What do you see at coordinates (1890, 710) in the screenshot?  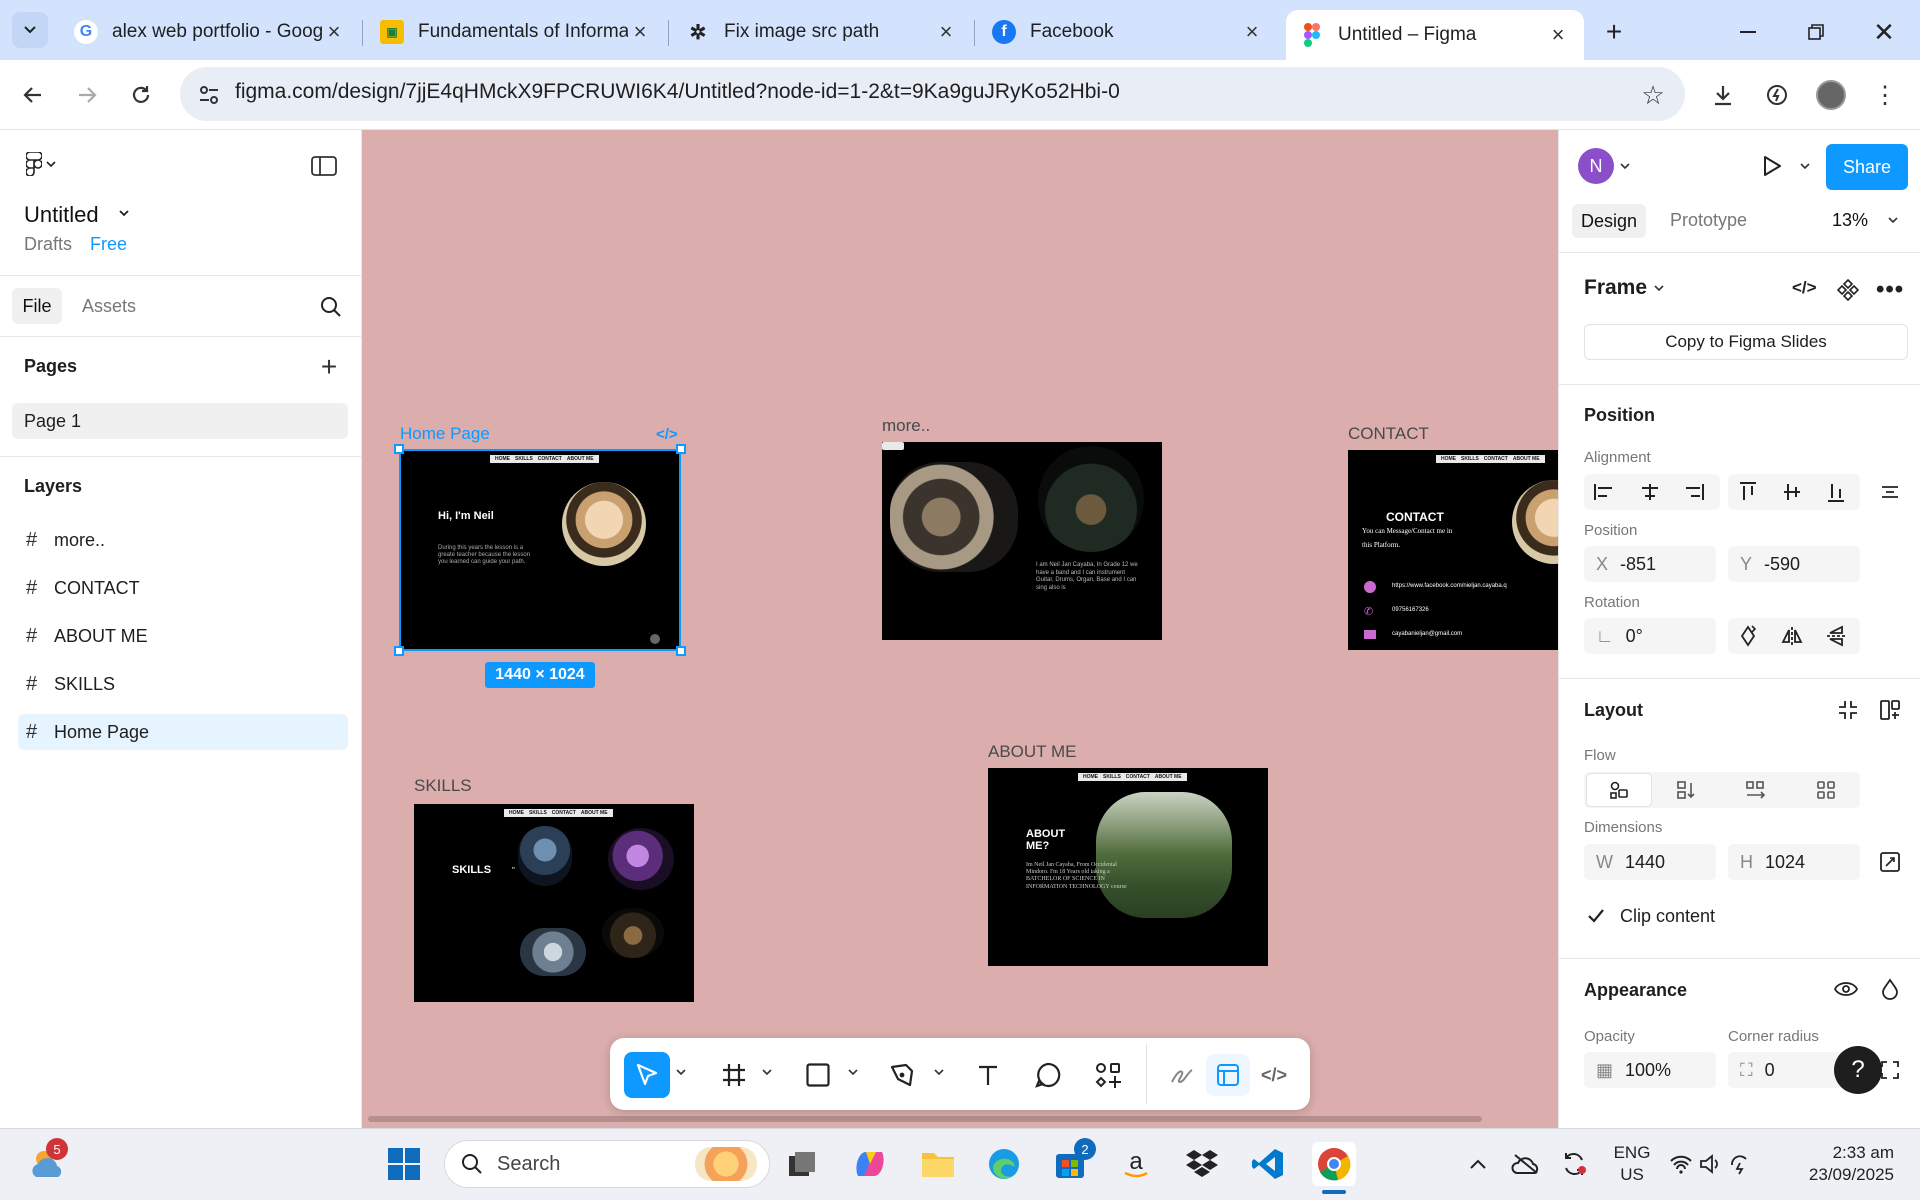 I see `auto-layout-icon` at bounding box center [1890, 710].